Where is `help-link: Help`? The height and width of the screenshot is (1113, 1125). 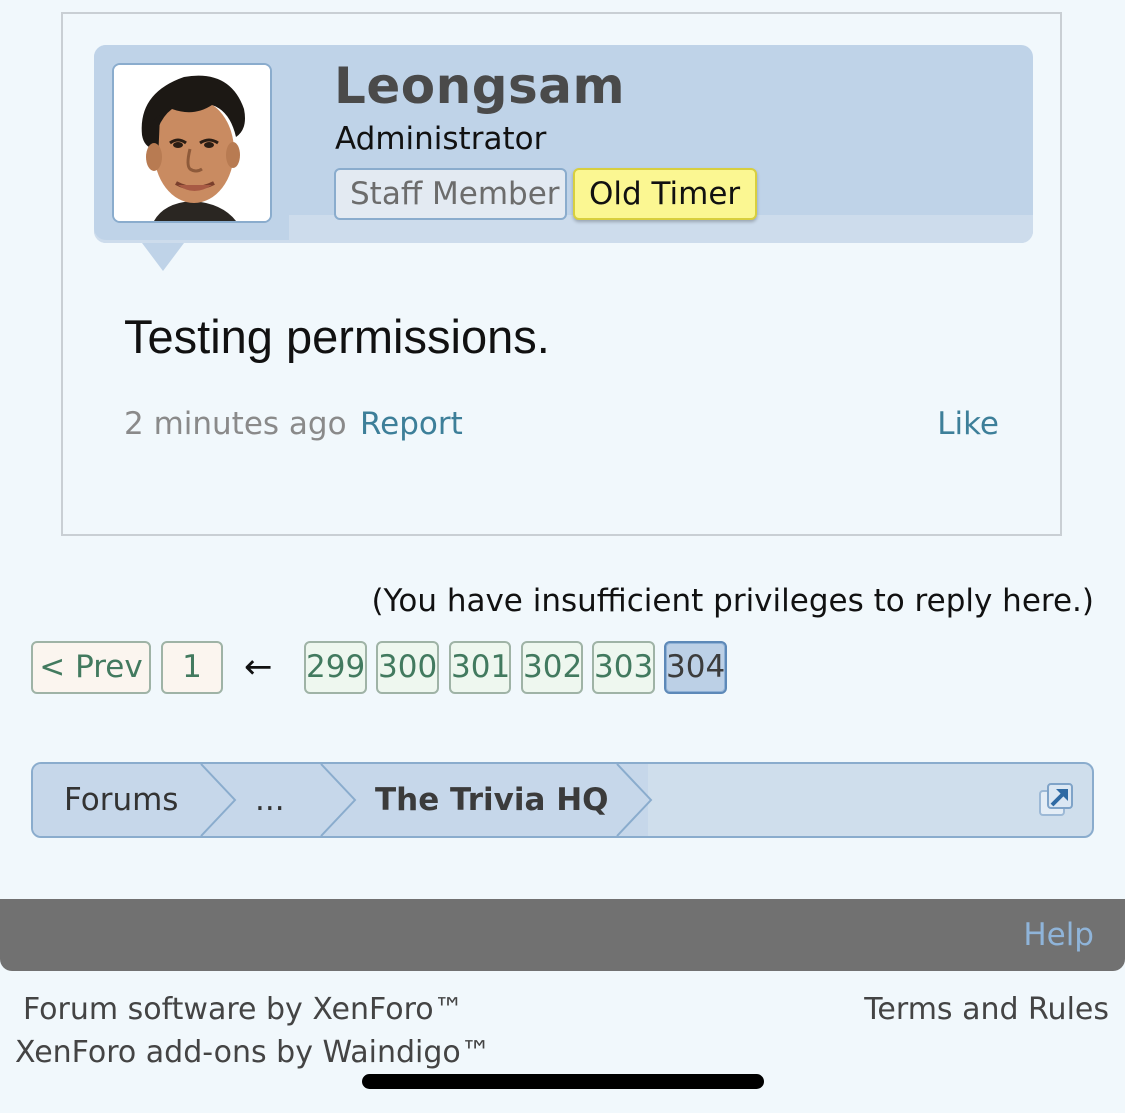 help-link: Help is located at coordinates (1058, 935).